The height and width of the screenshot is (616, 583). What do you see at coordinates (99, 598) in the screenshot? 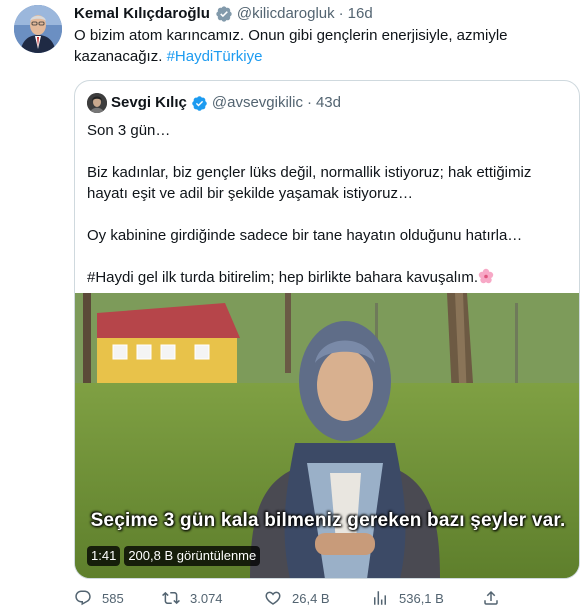
I see `reply-button: 585` at bounding box center [99, 598].